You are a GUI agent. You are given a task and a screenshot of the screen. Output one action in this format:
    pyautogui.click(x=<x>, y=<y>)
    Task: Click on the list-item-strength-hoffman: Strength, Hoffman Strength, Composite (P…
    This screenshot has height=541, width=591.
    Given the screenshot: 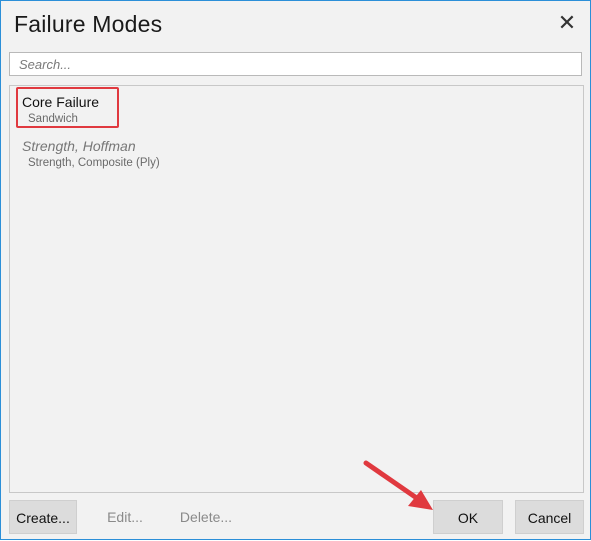 What is the action you would take?
    pyautogui.click(x=91, y=153)
    